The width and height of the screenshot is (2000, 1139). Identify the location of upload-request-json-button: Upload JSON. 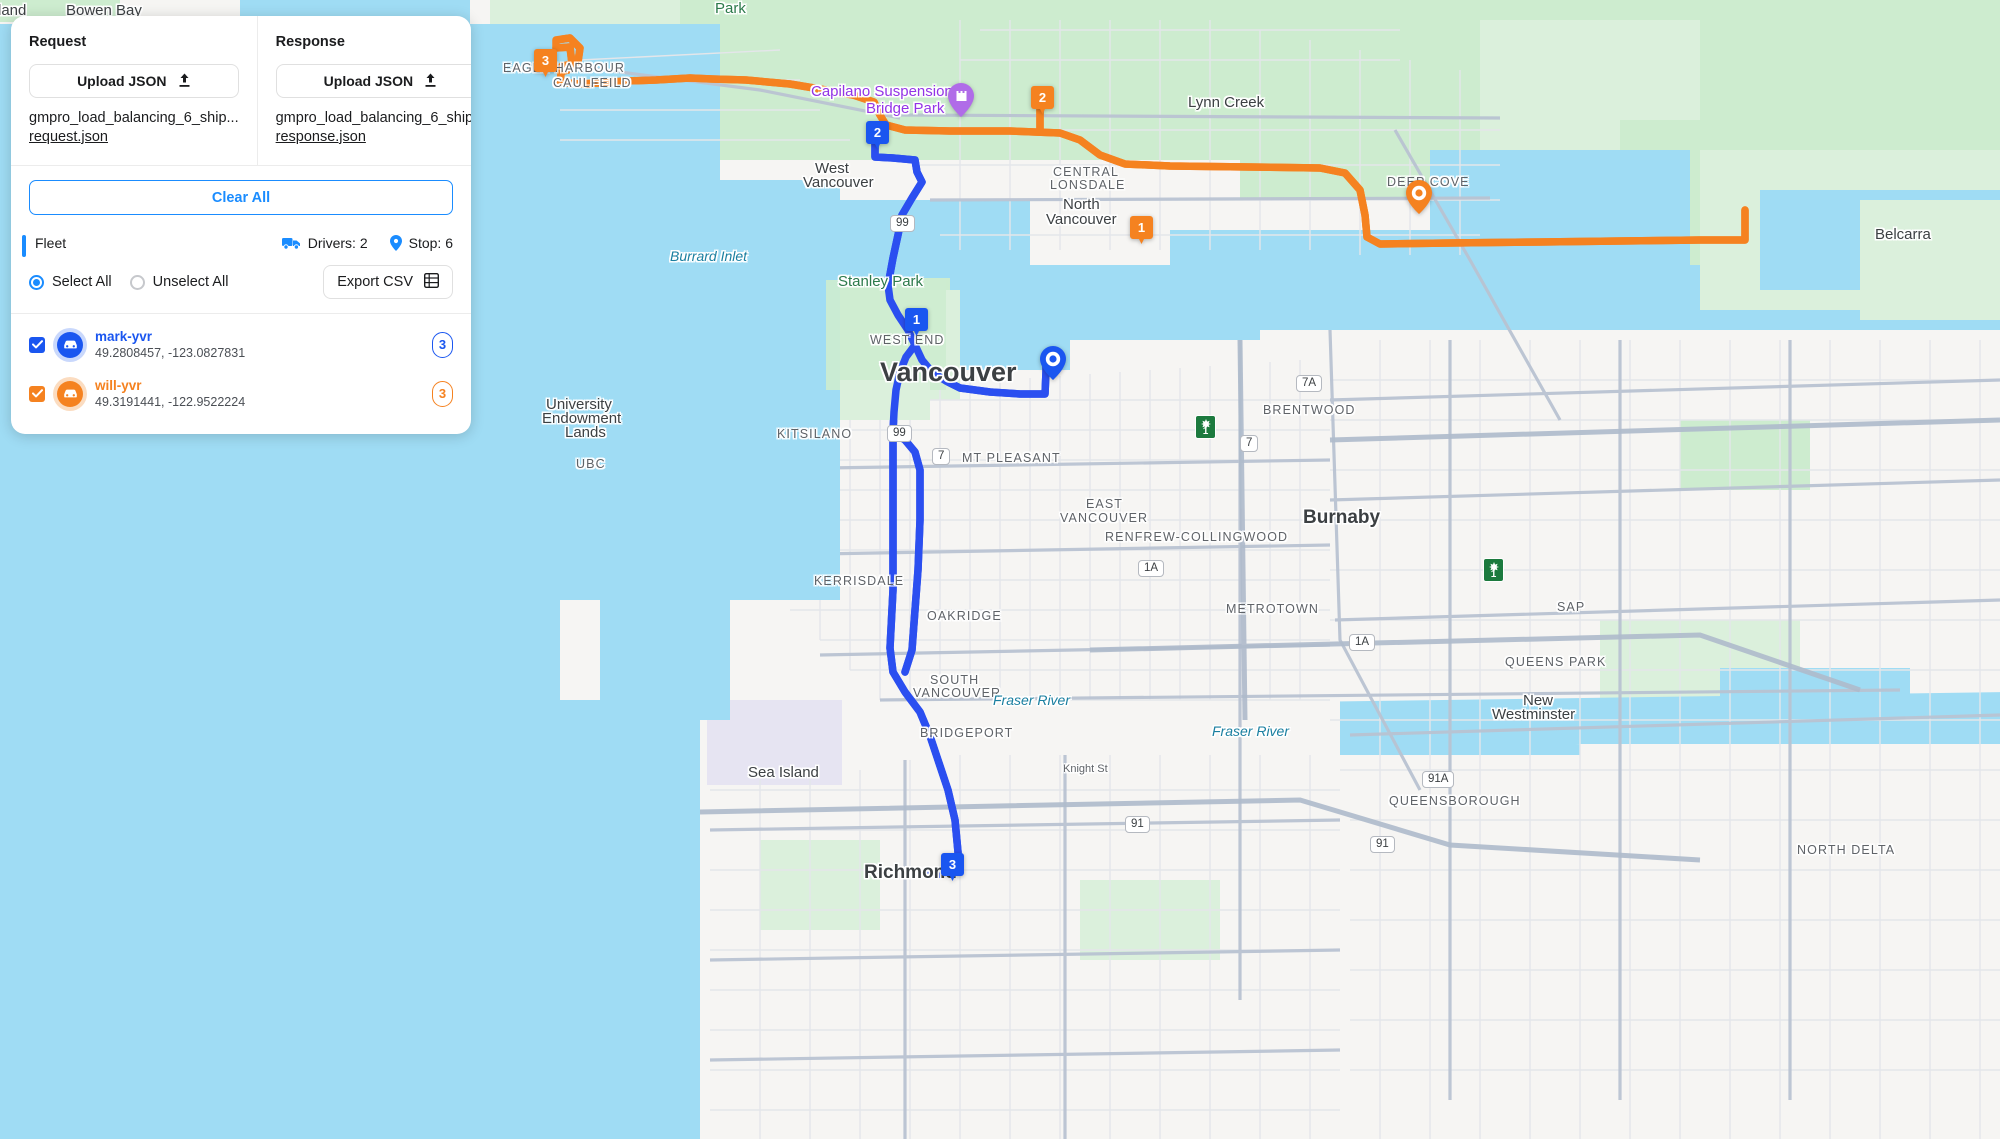
(134, 81).